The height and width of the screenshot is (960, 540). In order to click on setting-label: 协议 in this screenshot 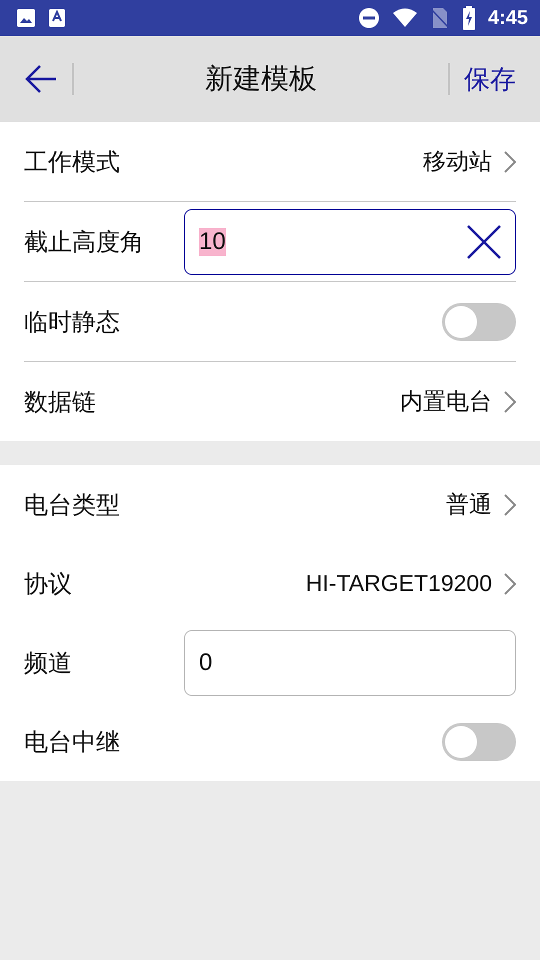, I will do `click(48, 584)`.